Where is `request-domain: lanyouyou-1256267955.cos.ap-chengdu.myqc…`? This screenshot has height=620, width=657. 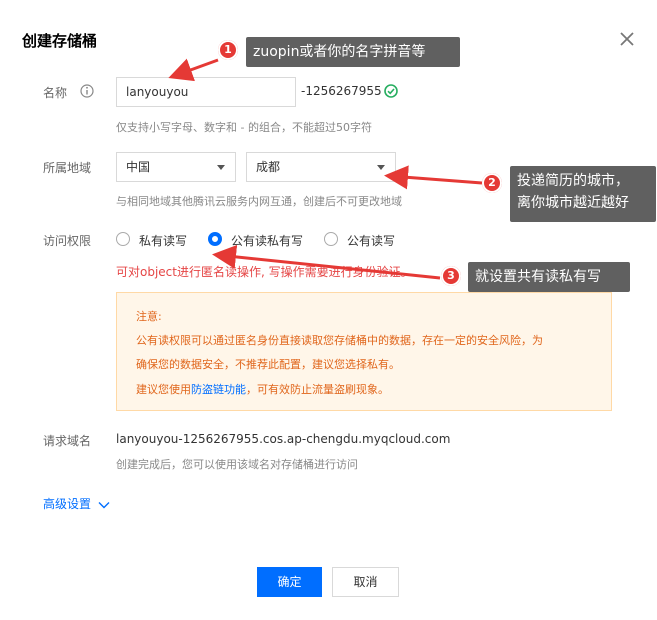
request-domain: lanyouyou-1256267955.cos.ap-chengdu.myqc… is located at coordinates (283, 439).